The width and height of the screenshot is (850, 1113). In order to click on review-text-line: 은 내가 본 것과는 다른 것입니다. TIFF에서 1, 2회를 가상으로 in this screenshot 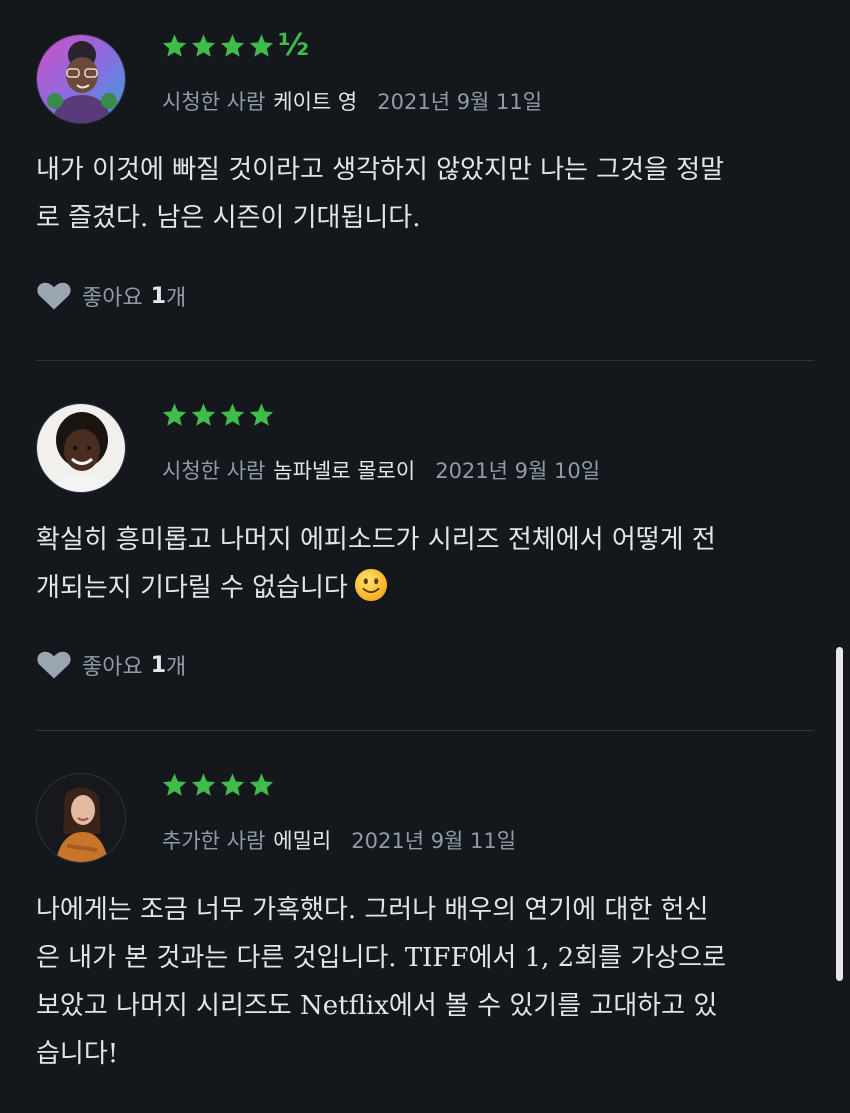, I will do `click(381, 958)`.